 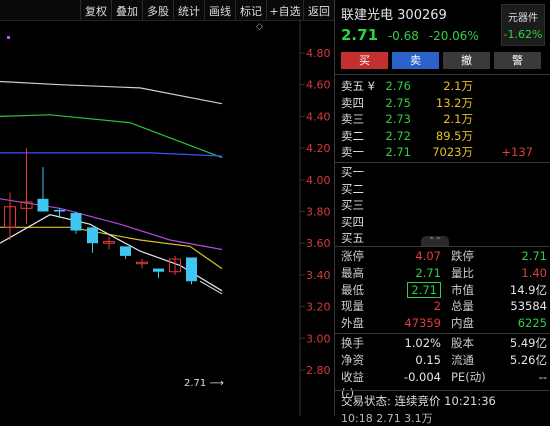 What do you see at coordinates (250, 10) in the screenshot?
I see `toolbar-mark-button: 标记` at bounding box center [250, 10].